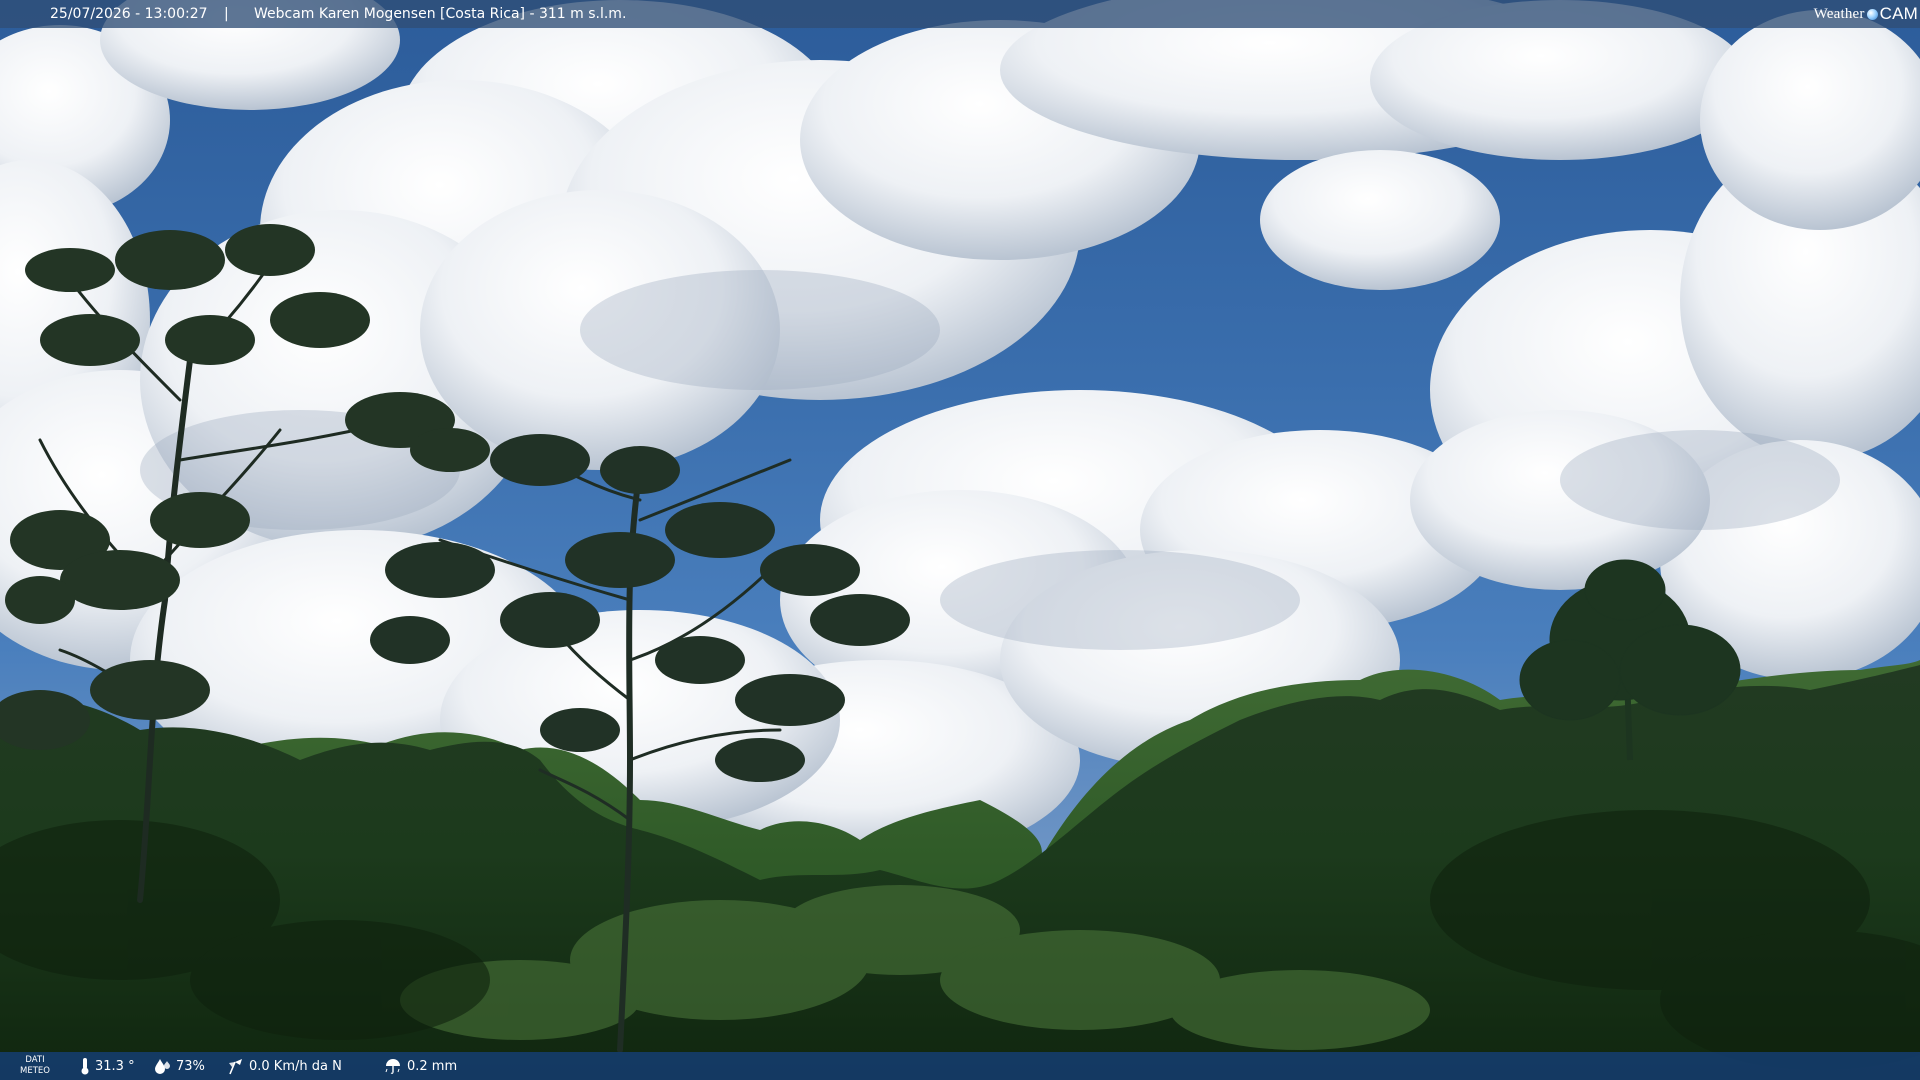 This screenshot has width=1920, height=1080. Describe the element at coordinates (392, 1066) in the screenshot. I see `rain-umbrella-icon` at that location.